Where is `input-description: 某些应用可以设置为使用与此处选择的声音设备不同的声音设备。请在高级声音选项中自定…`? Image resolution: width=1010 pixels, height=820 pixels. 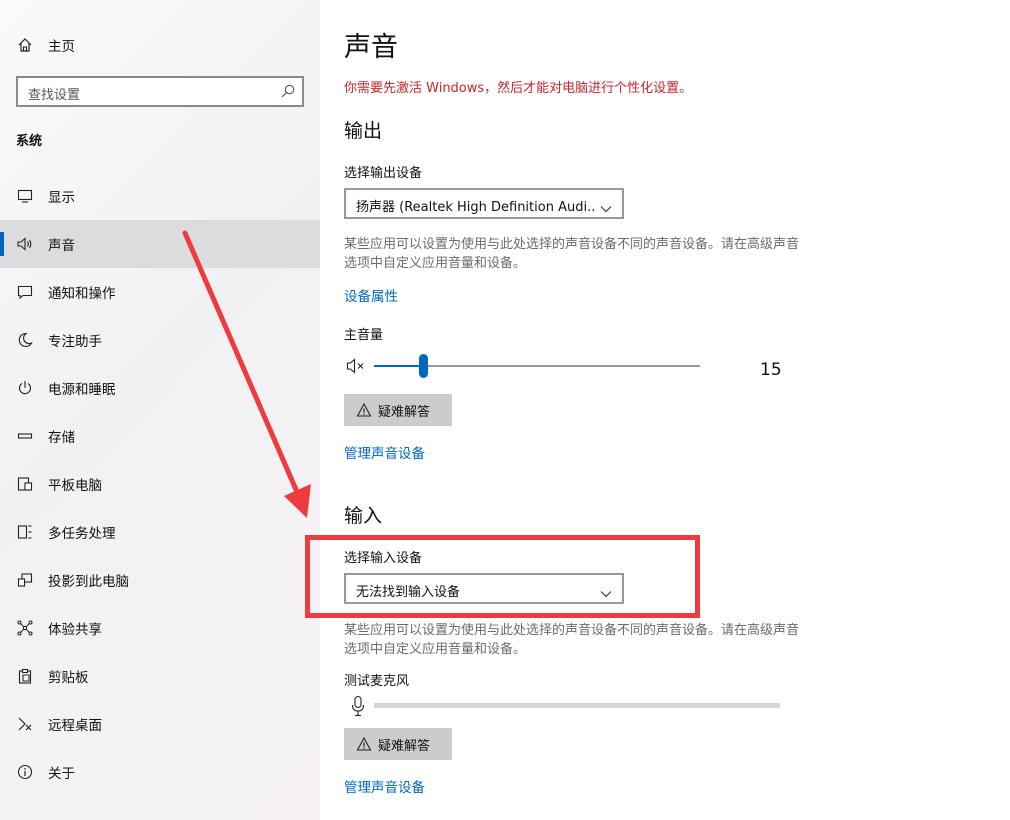
input-description: 某些应用可以设置为使用与此处选择的声音设备不同的声音设备。请在高级声音选项中自定… is located at coordinates (572, 640).